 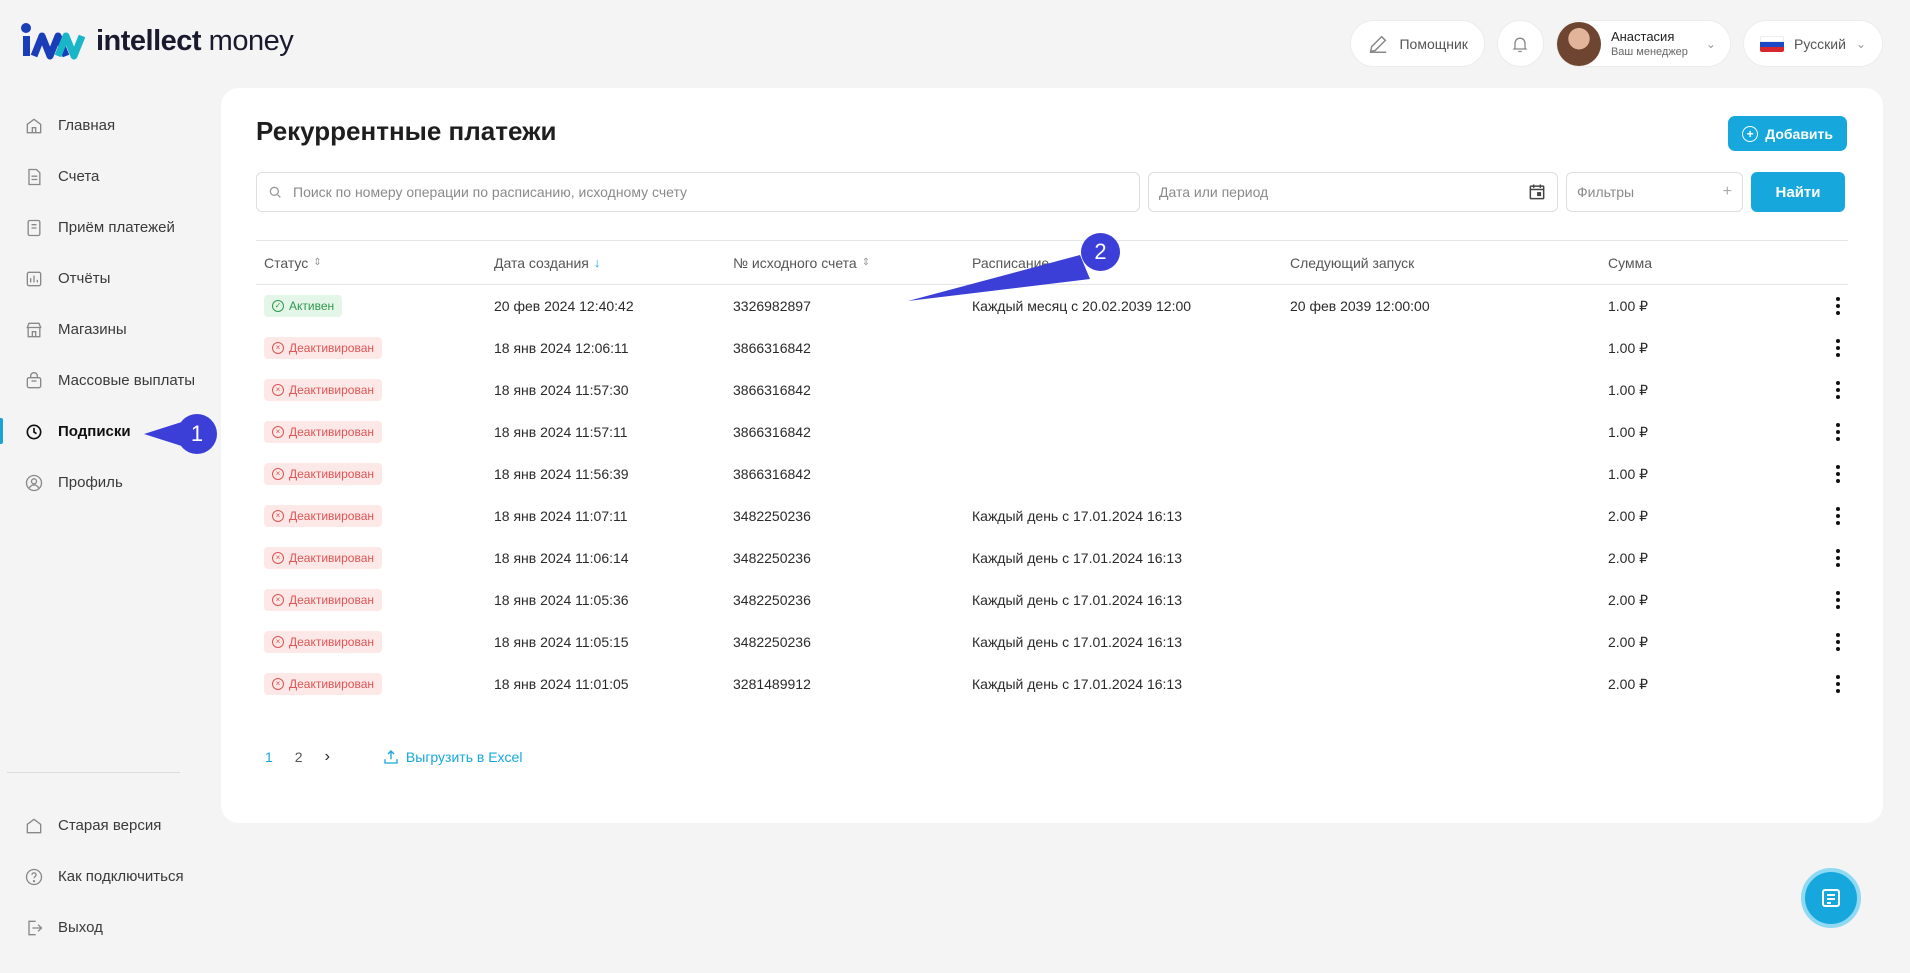 What do you see at coordinates (105, 380) in the screenshot?
I see `sidebar-item-mass-payouts: Массовые выплаты` at bounding box center [105, 380].